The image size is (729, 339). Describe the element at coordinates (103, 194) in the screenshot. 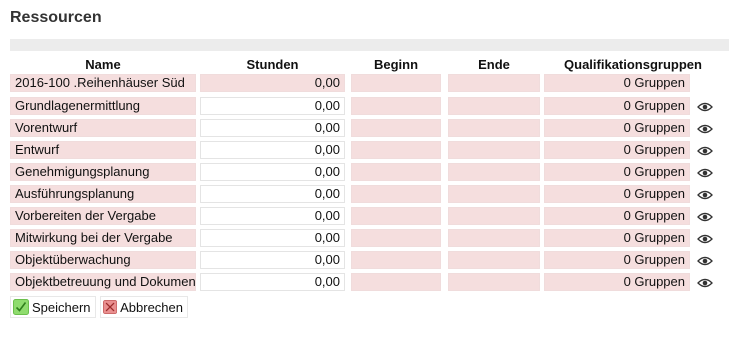

I see `cell-name: Ausführungsplanung` at that location.